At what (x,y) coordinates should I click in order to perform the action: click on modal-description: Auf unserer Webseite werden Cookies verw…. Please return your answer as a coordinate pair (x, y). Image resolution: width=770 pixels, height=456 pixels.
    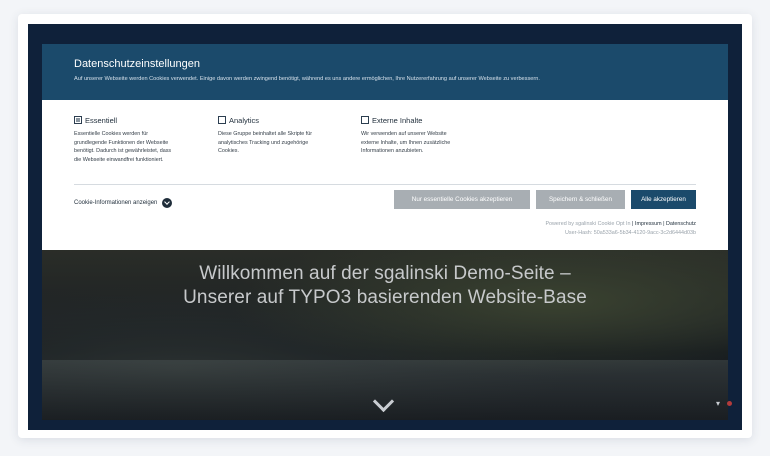
    Looking at the image, I should click on (307, 79).